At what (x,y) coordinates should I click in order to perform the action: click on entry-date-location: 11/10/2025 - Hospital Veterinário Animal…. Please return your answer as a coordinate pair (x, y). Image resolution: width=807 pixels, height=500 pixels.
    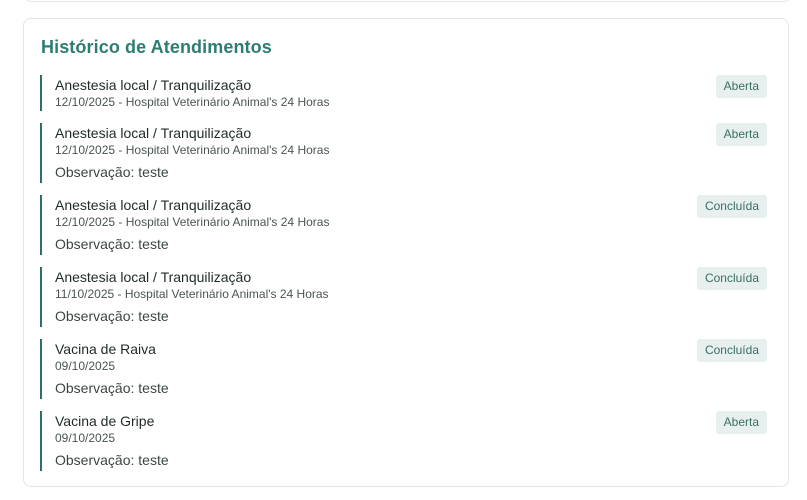
    Looking at the image, I should click on (192, 294).